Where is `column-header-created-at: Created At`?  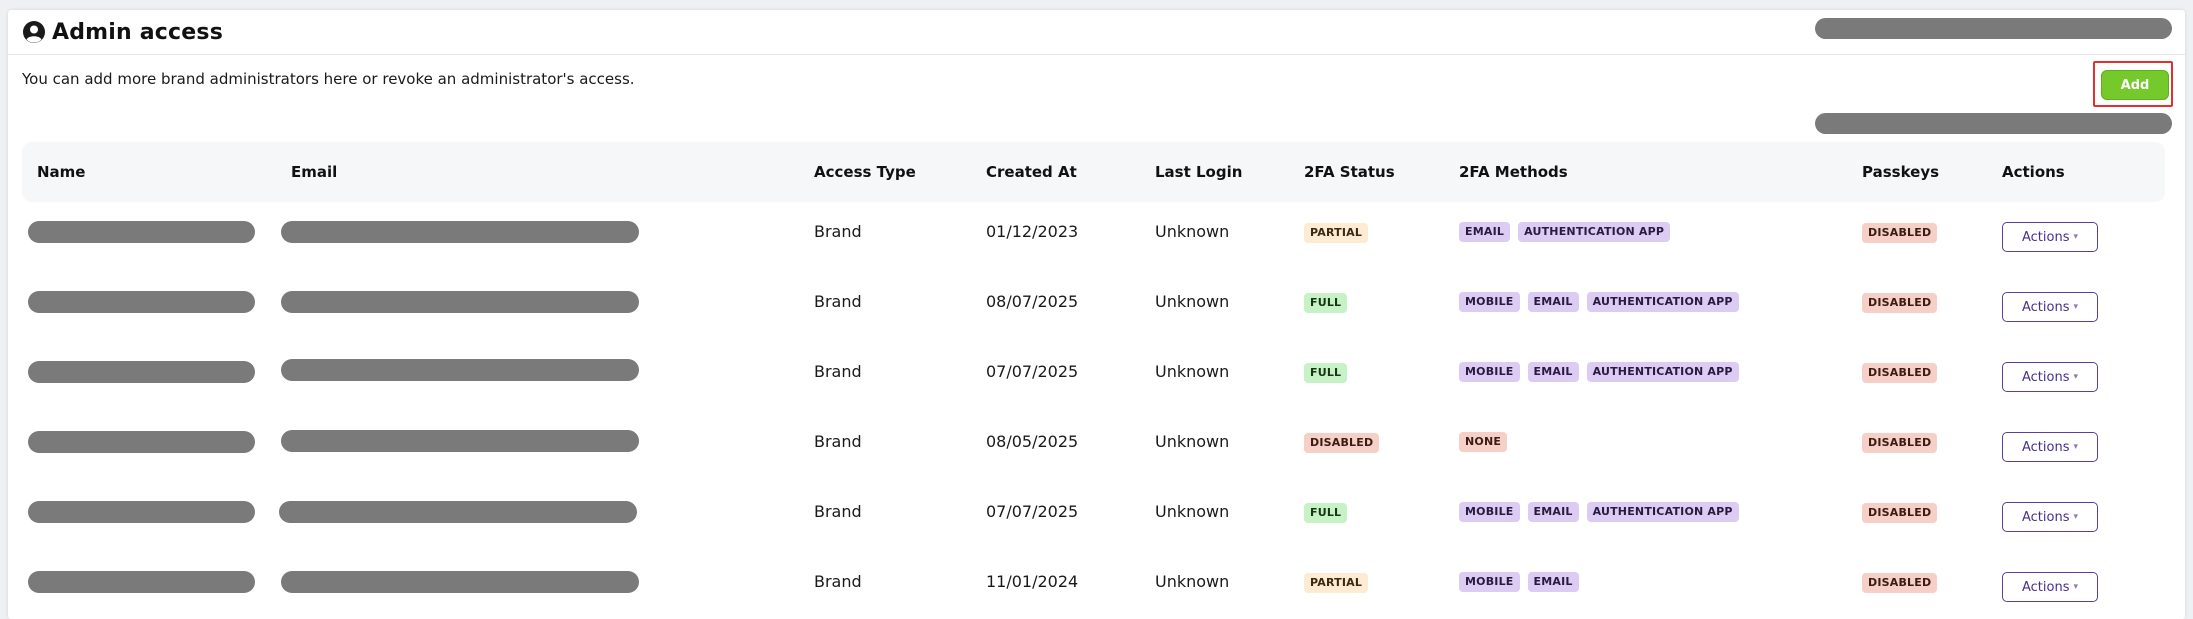 column-header-created-at: Created At is located at coordinates (1031, 172).